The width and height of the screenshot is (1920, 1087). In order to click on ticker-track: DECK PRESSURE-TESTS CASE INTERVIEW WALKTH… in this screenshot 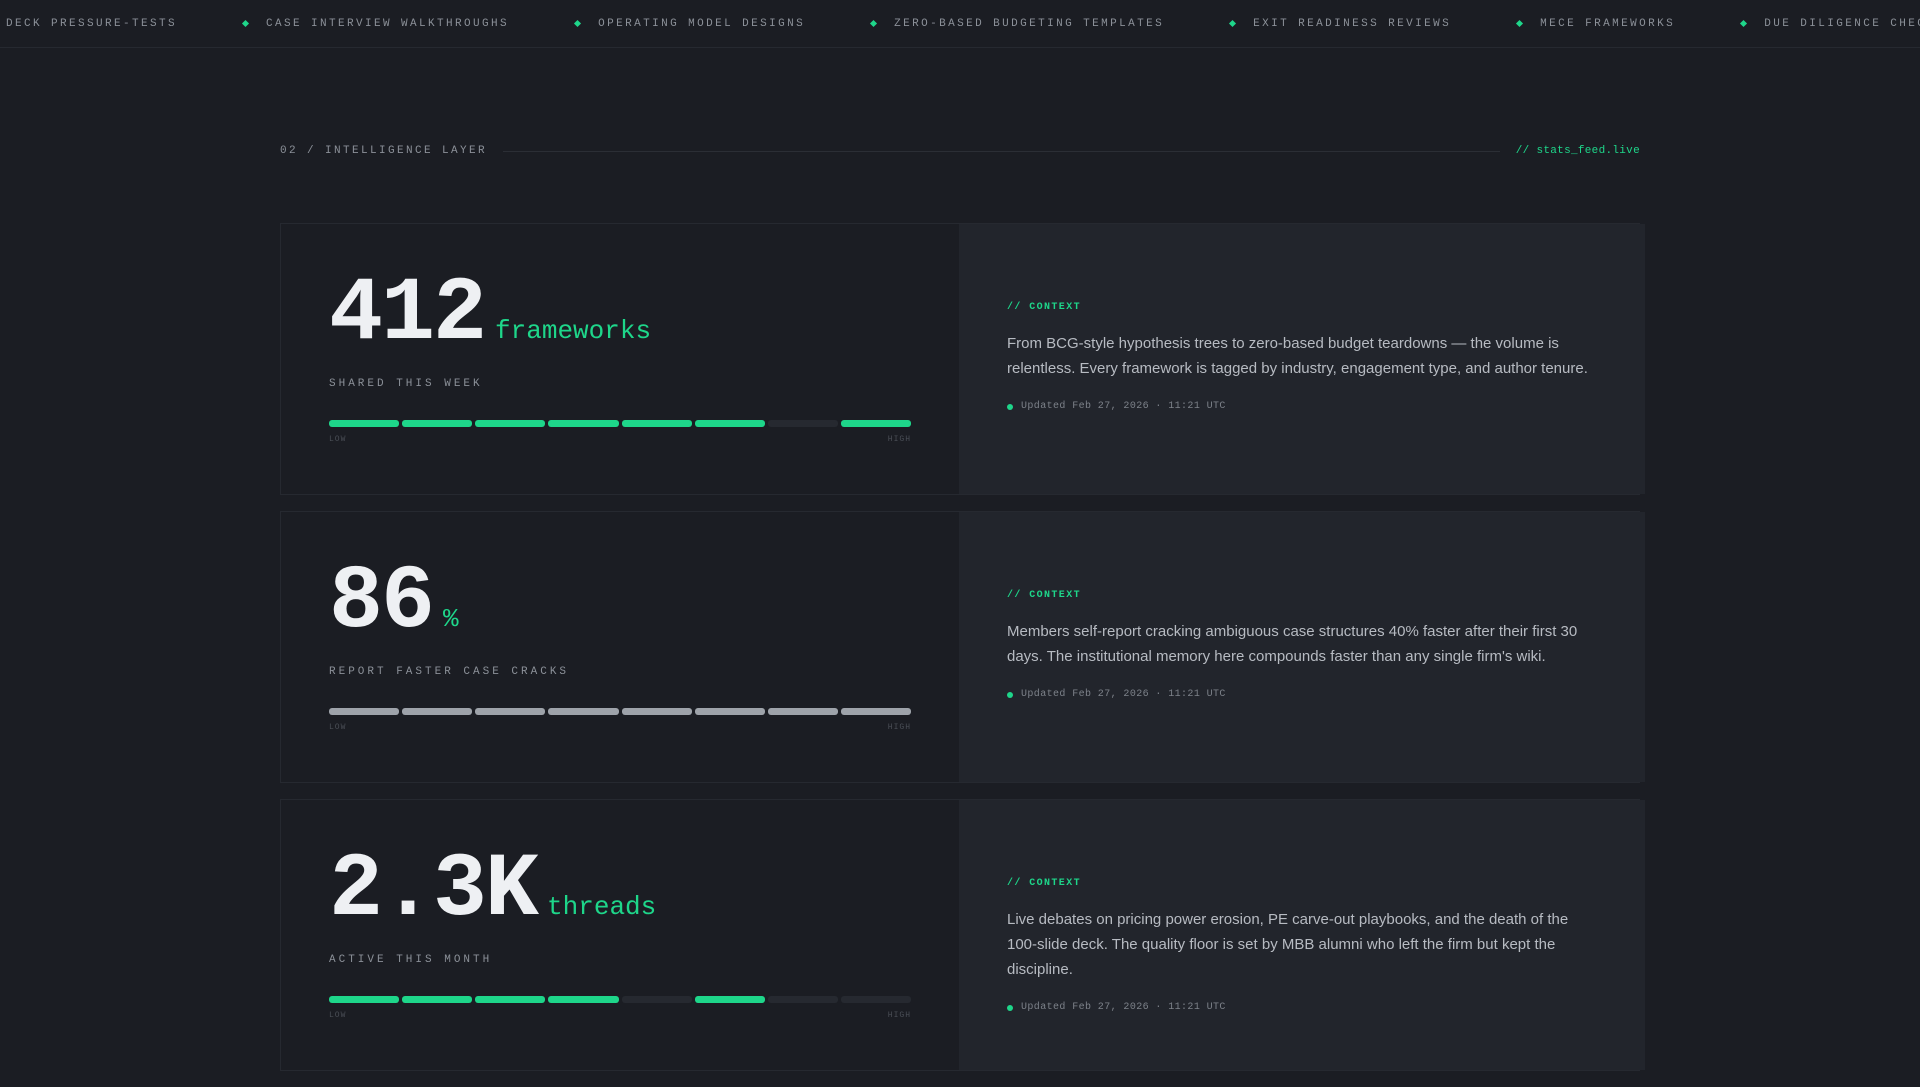, I will do `click(963, 24)`.